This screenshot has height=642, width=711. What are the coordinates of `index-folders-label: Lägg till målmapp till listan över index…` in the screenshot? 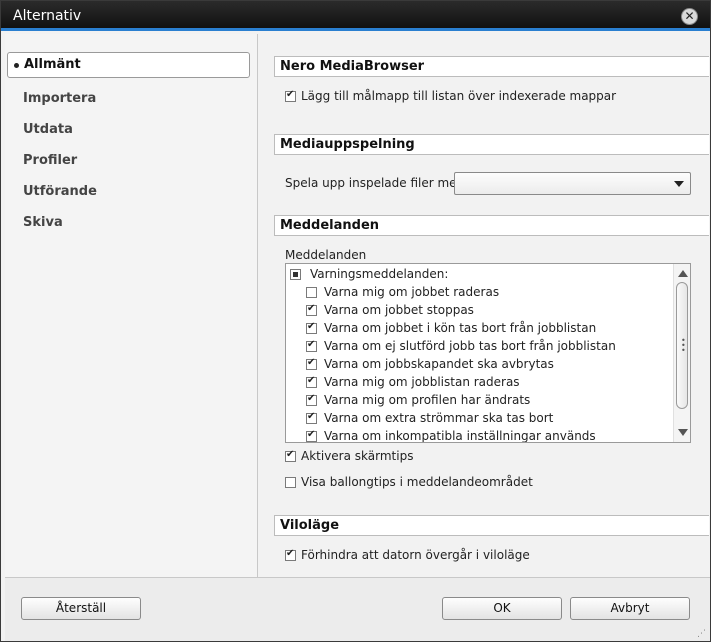 It's located at (459, 96).